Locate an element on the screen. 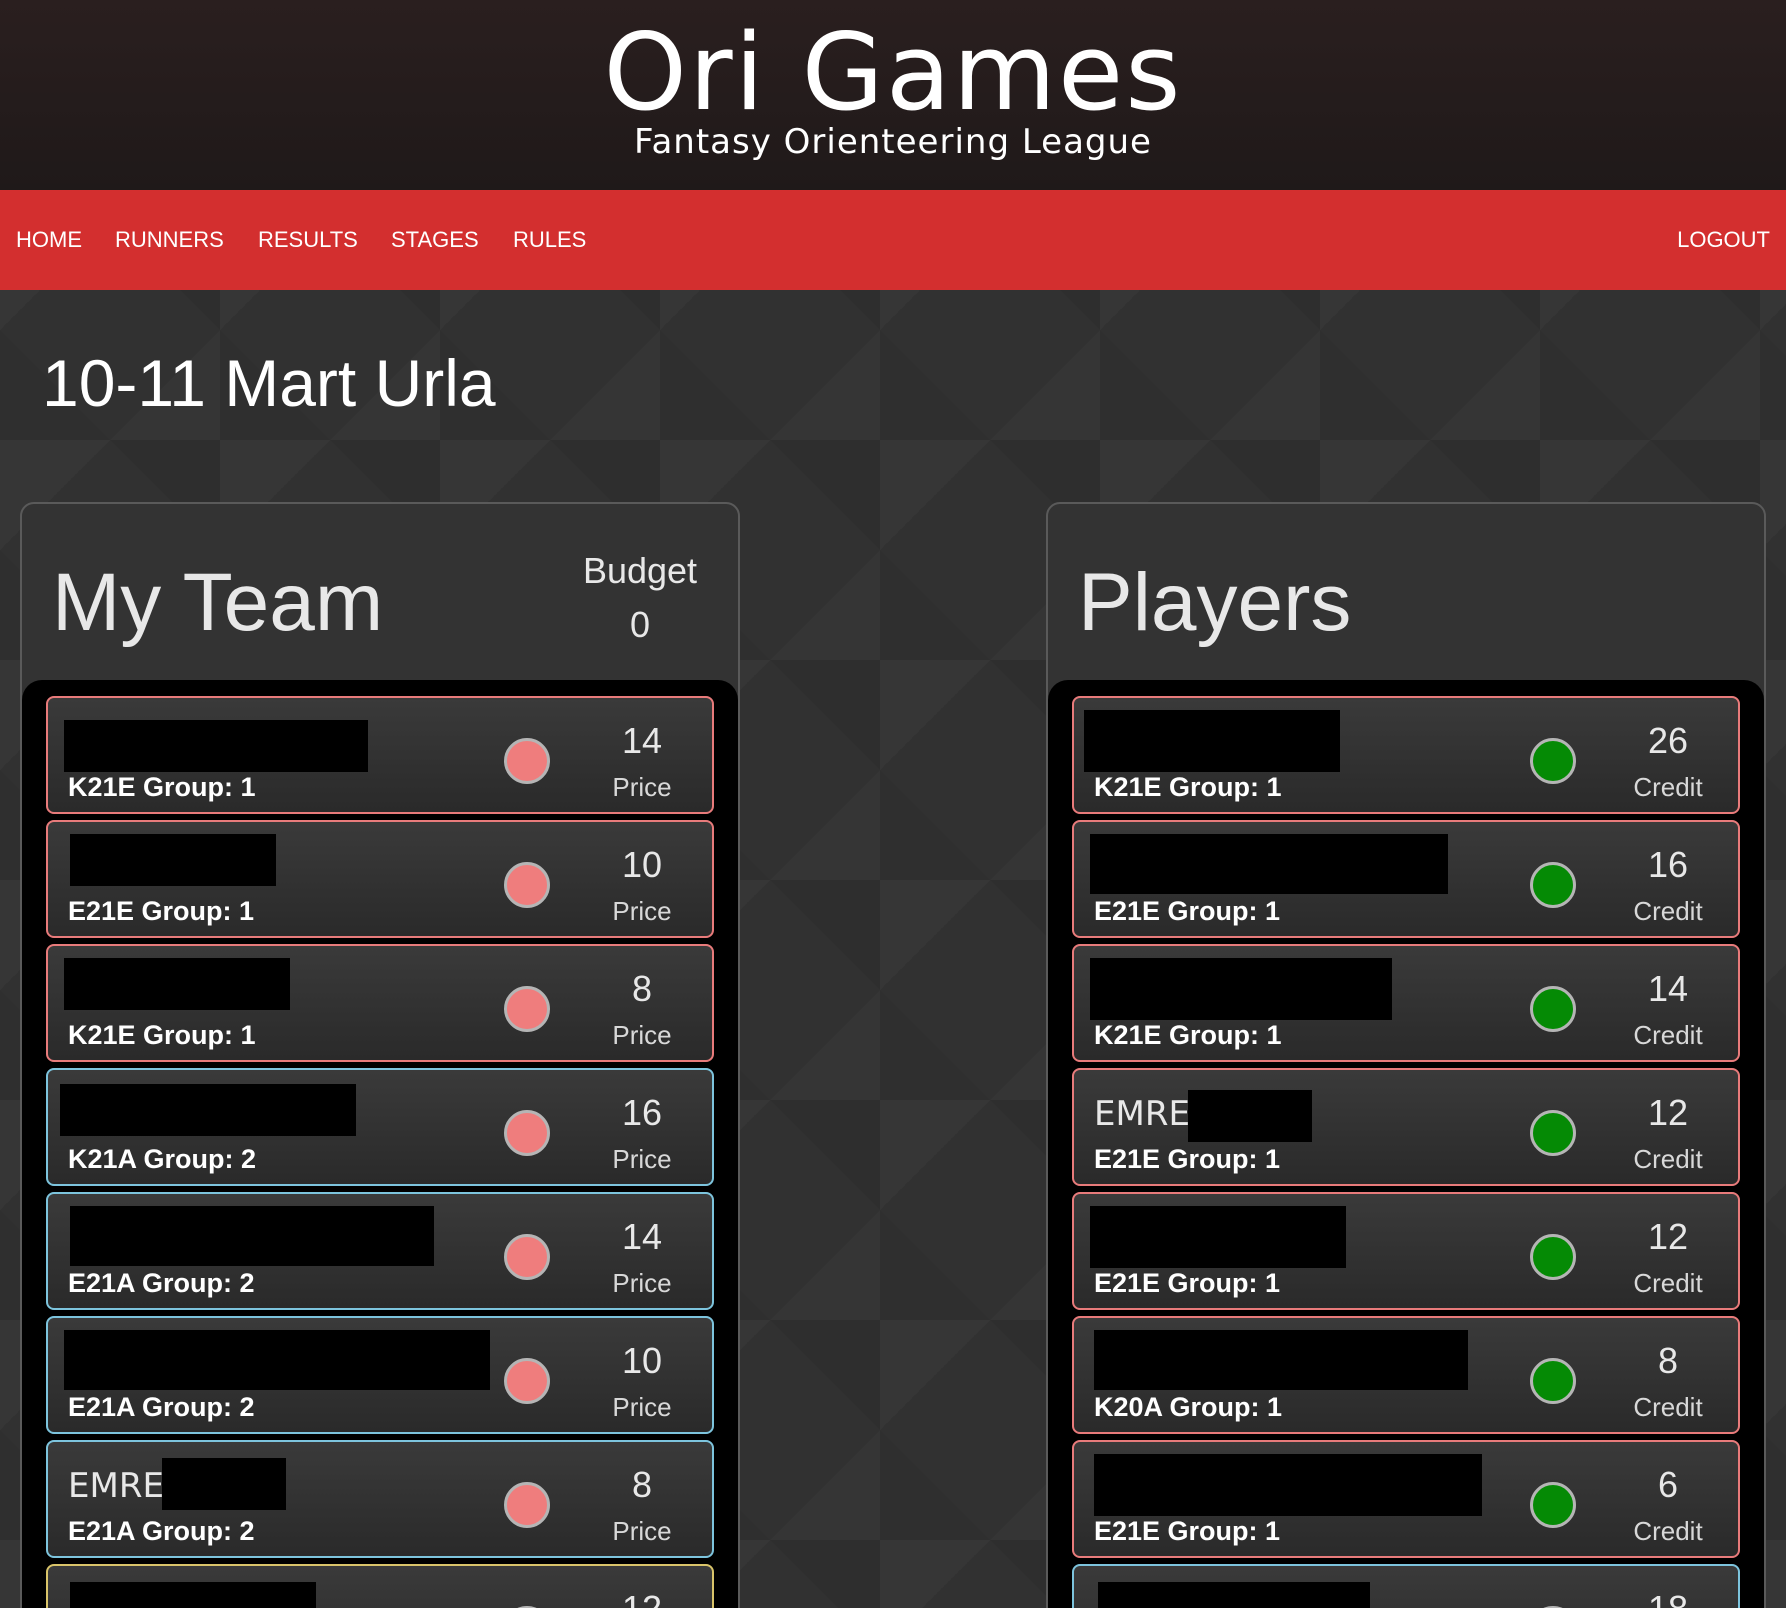 This screenshot has height=1608, width=1786. team-runner-card: K21E Group: 1 8 Price is located at coordinates (380, 1003).